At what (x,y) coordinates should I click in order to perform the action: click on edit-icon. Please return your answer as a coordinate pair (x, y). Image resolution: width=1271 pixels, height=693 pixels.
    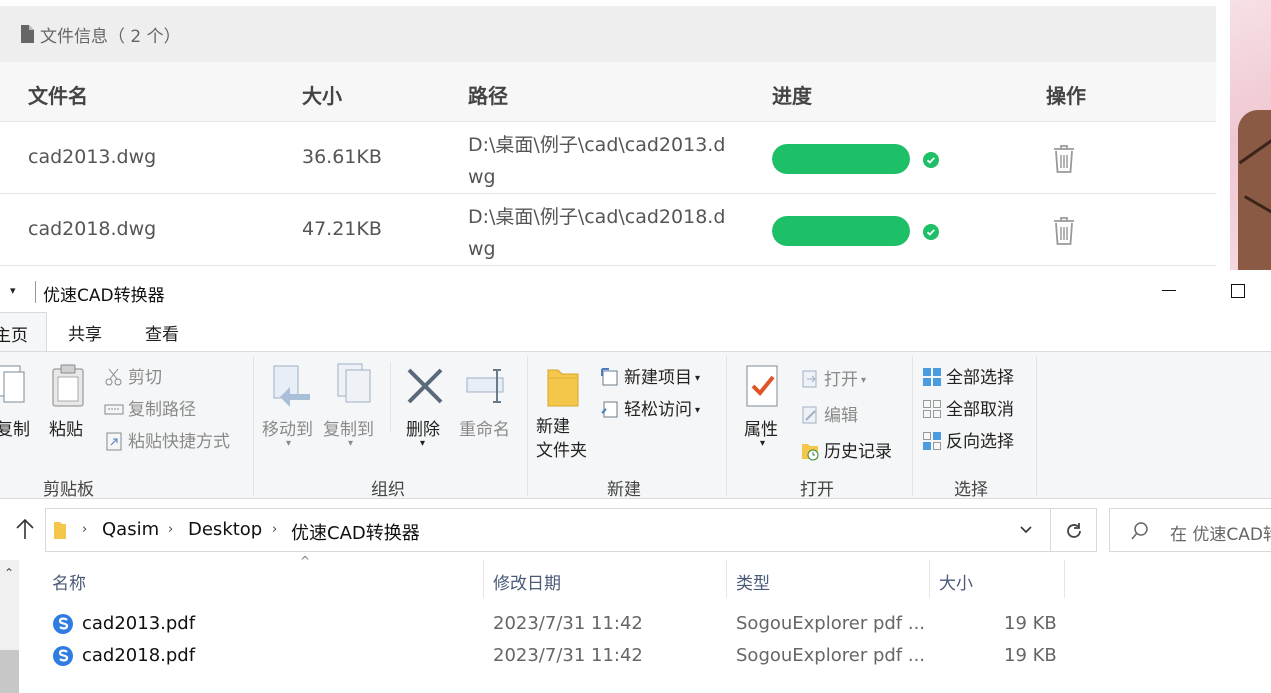
    Looking at the image, I should click on (809, 415).